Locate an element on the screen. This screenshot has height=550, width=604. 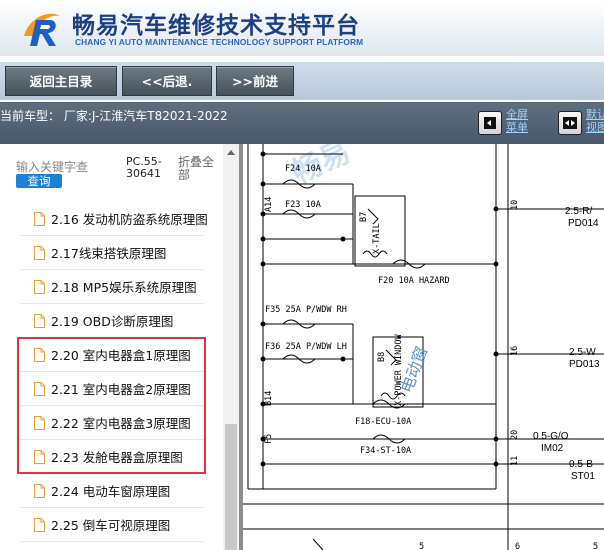
tree-item: 2.25 倒车可视原理图 is located at coordinates (112, 525).